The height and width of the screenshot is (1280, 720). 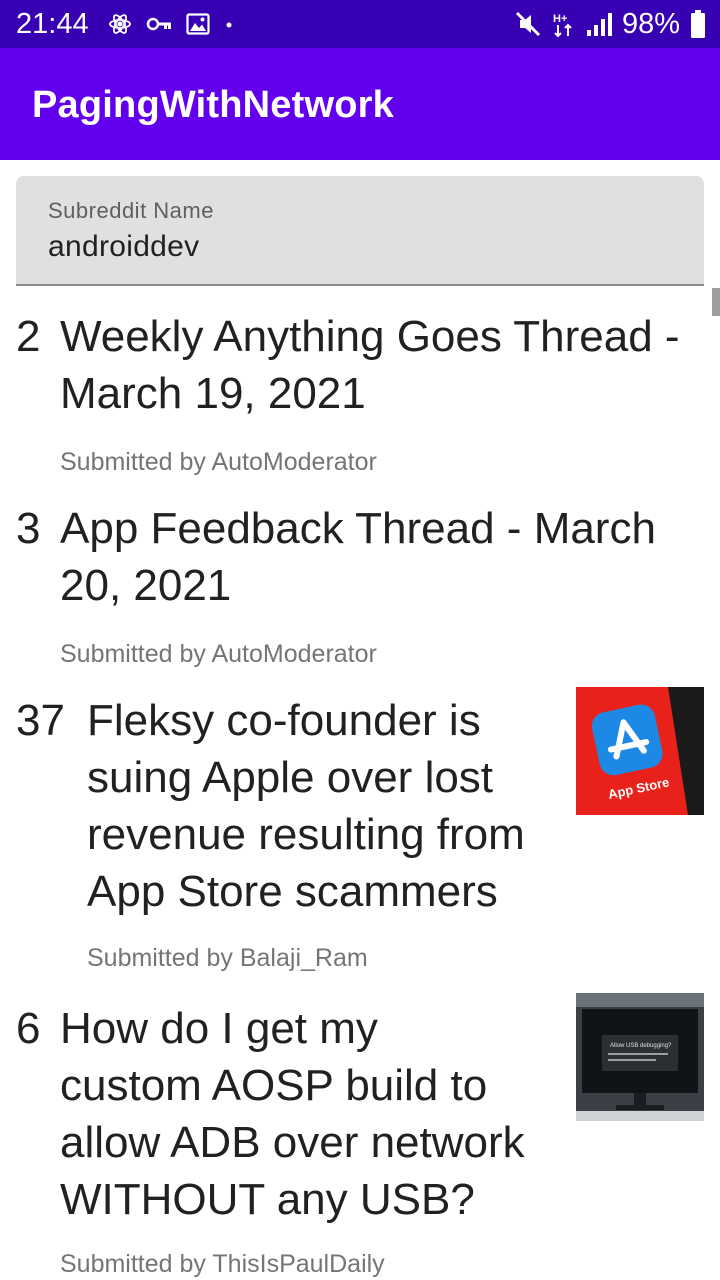 What do you see at coordinates (229, 25) in the screenshot?
I see `dot-icon` at bounding box center [229, 25].